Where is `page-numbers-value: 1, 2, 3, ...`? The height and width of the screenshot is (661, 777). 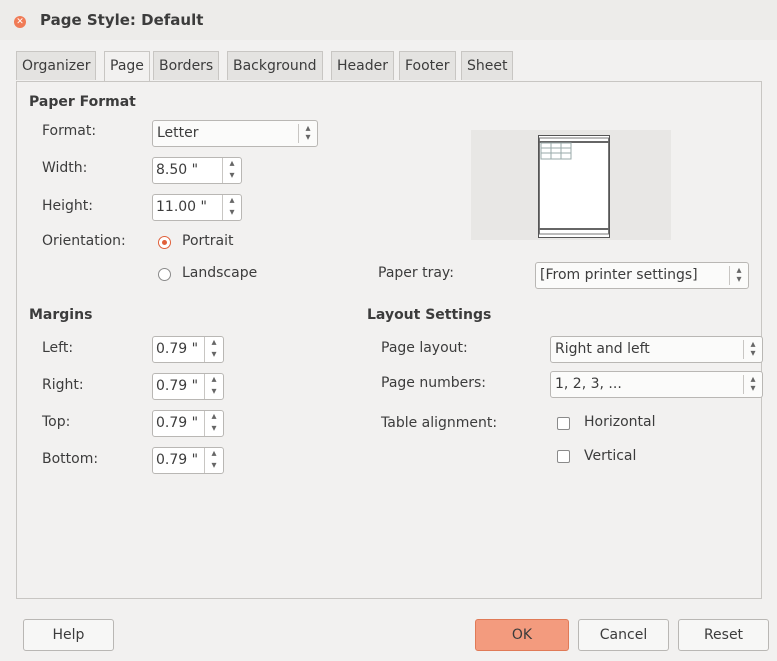
page-numbers-value: 1, 2, 3, ... is located at coordinates (588, 384).